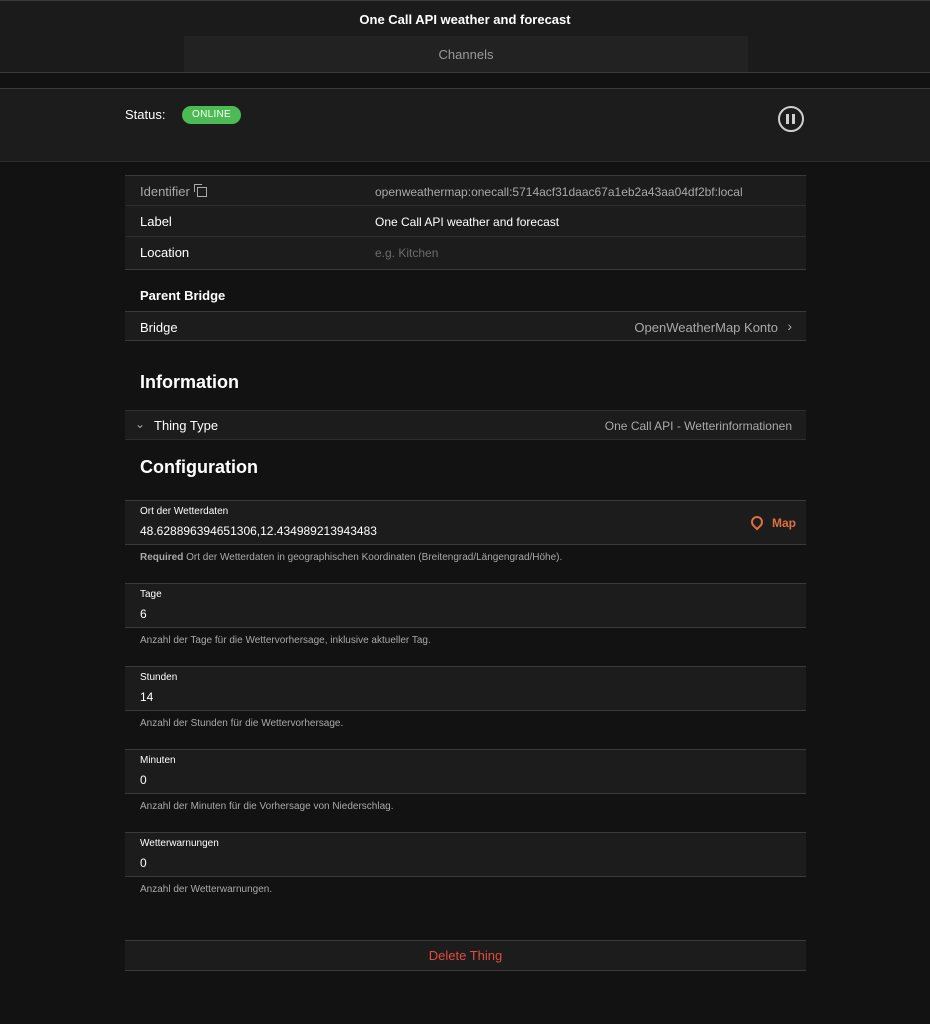 The width and height of the screenshot is (930, 1024). What do you see at coordinates (183, 295) in the screenshot?
I see `parent-bridge-heading: Parent Bridge` at bounding box center [183, 295].